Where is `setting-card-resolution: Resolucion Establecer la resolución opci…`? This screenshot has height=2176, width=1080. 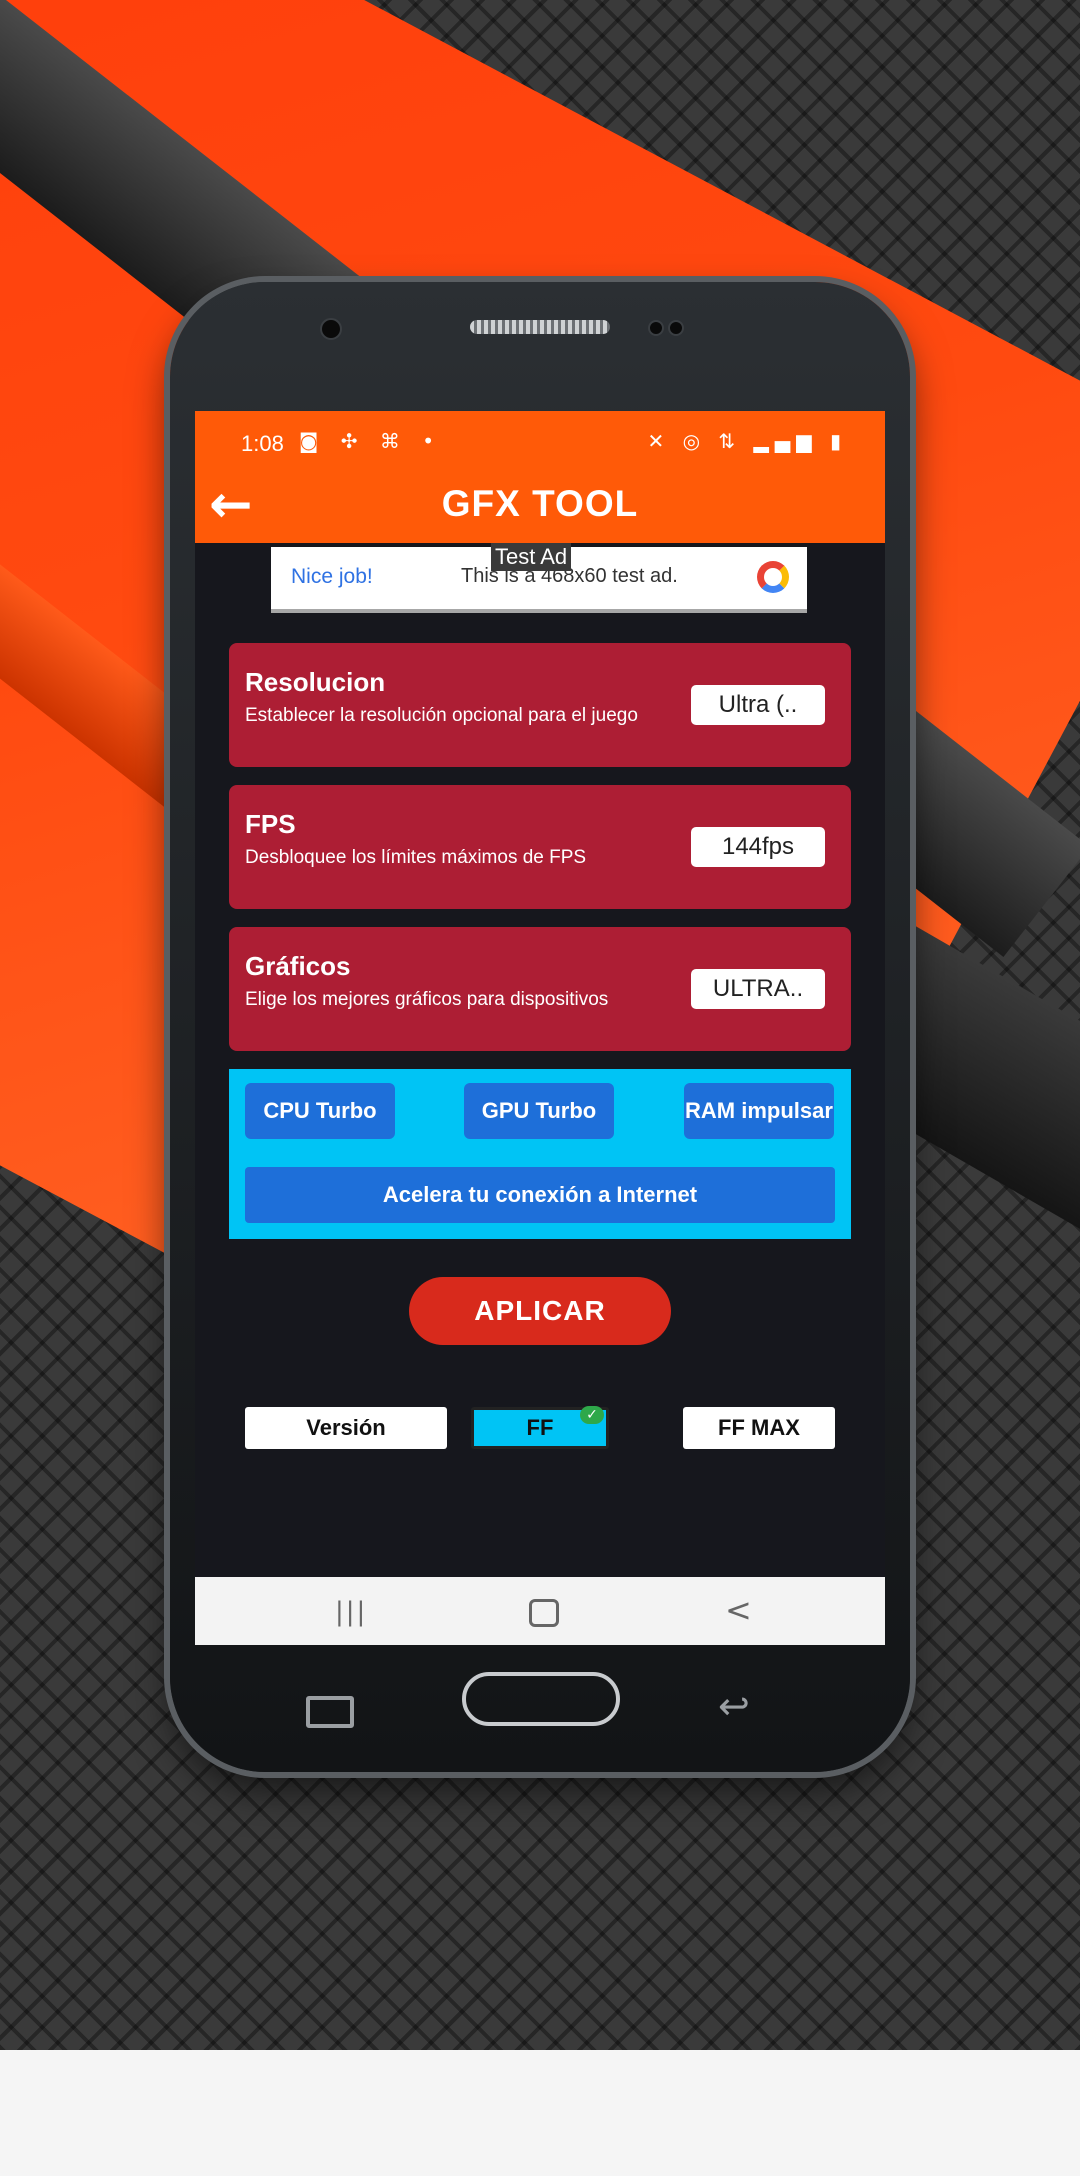
setting-card-resolution: Resolucion Establecer la resolución opci… is located at coordinates (540, 705).